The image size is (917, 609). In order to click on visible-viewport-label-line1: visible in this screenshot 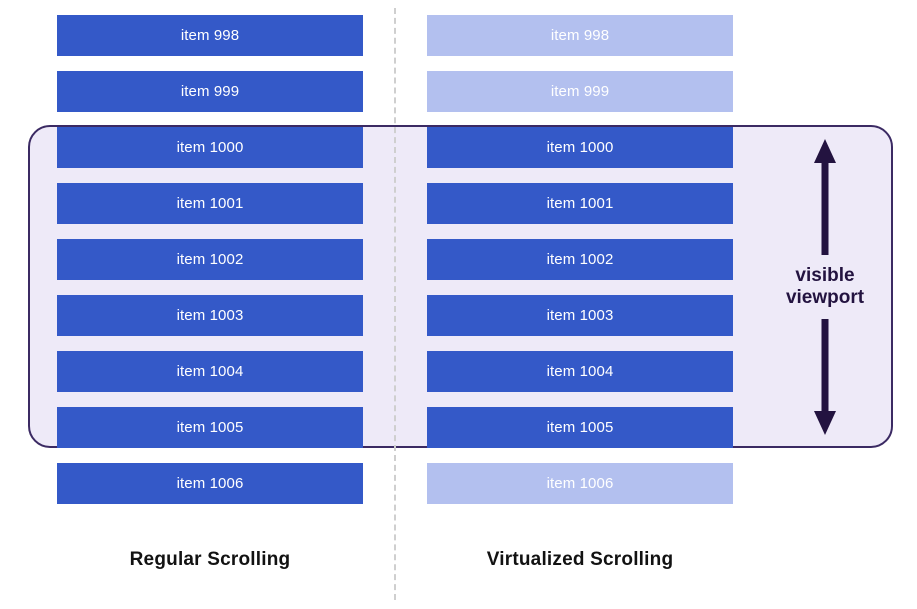, I will do `click(825, 275)`.